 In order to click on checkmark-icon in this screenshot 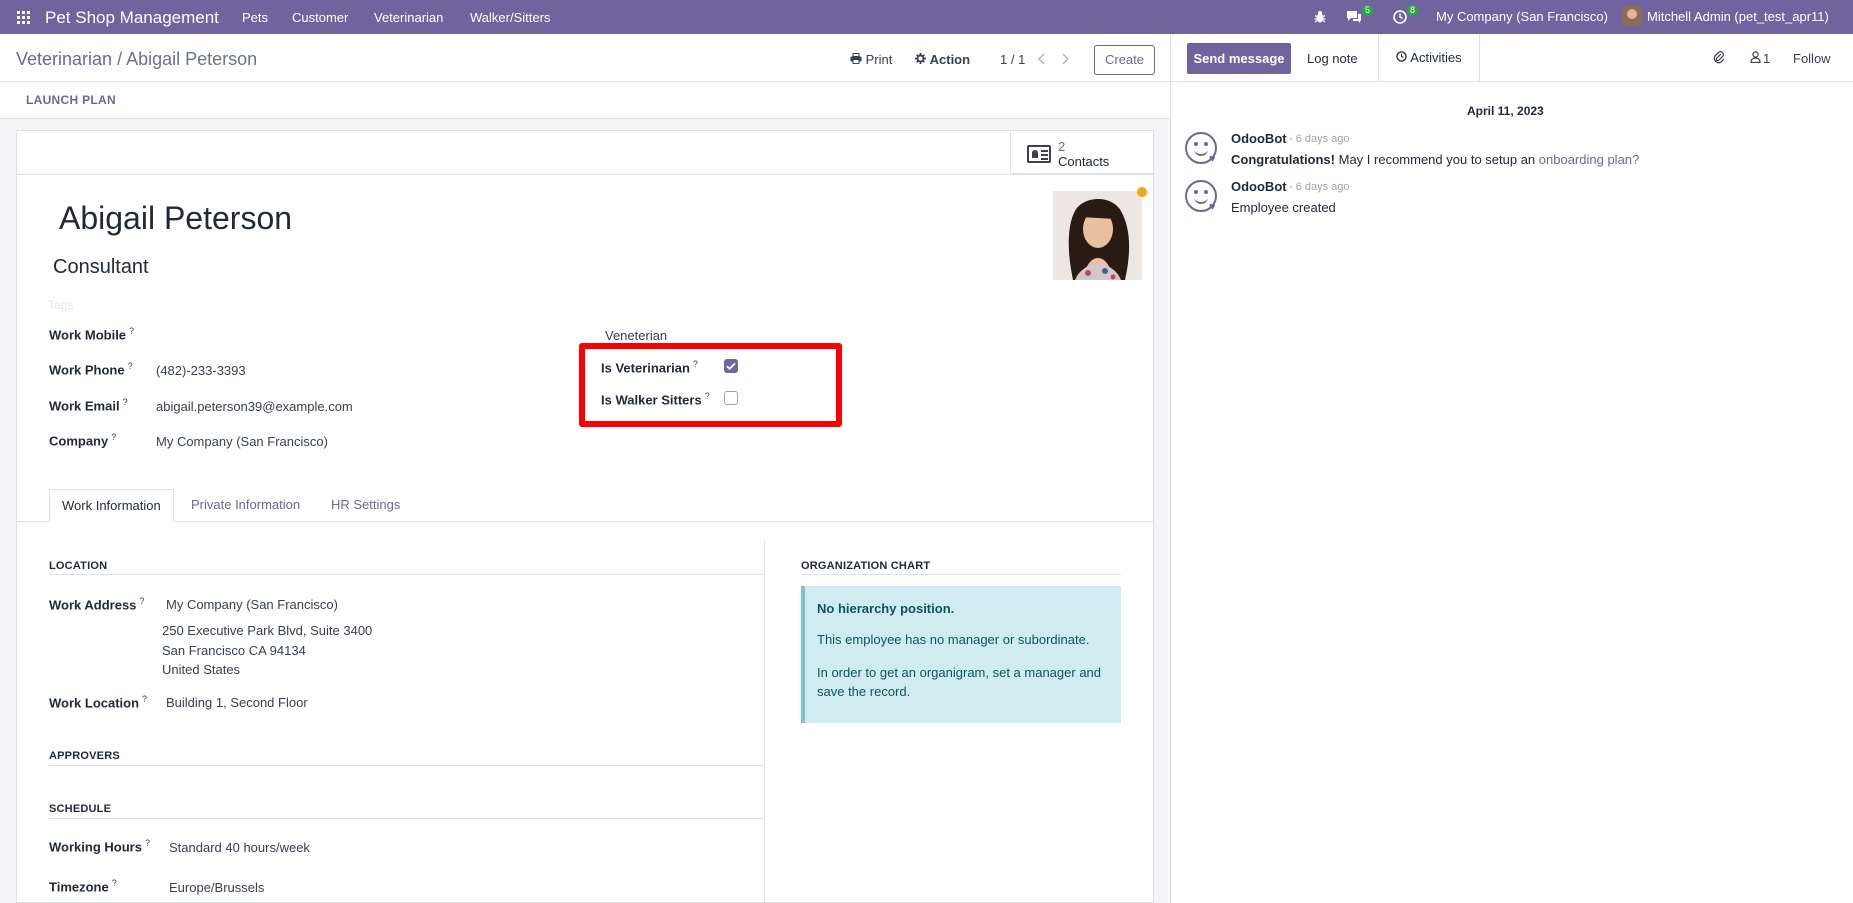, I will do `click(731, 366)`.